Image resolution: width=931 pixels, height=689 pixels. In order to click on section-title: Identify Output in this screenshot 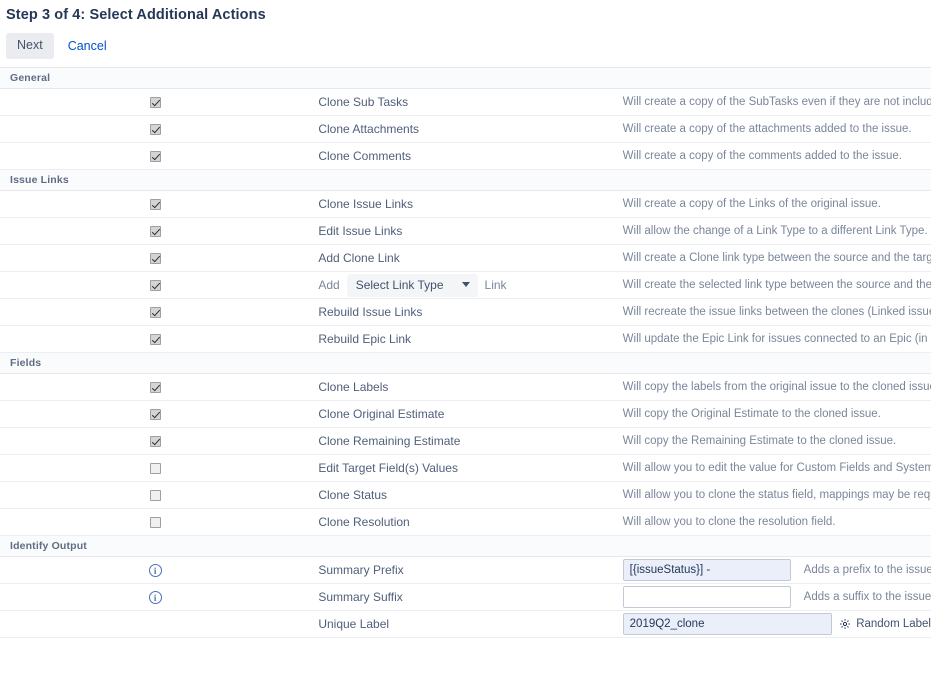, I will do `click(465, 546)`.